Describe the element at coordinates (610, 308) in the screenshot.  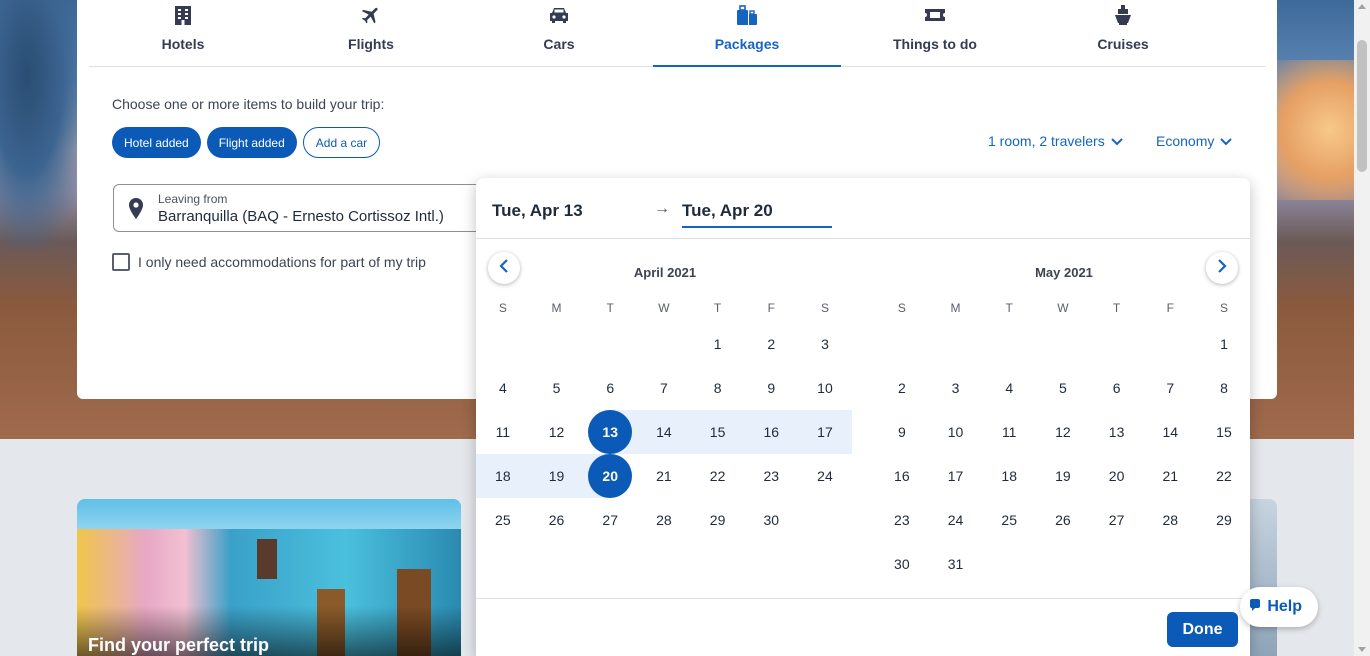
I see `weekday-label: T` at that location.